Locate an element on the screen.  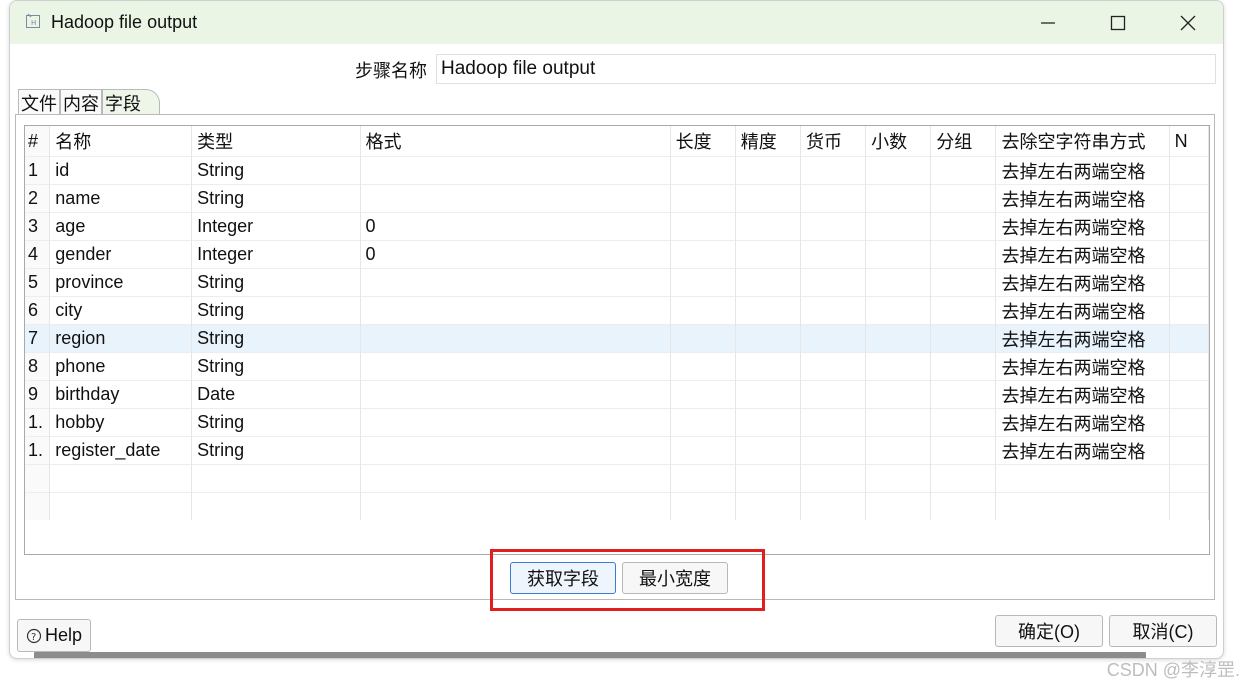
table-row: 6 city String 去掉左右两端空格 is located at coordinates (617, 310).